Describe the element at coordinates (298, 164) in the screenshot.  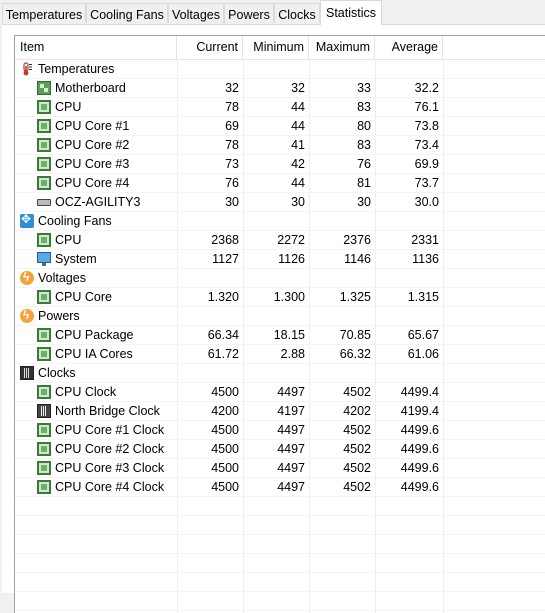
I see `minimum-value: 42` at that location.